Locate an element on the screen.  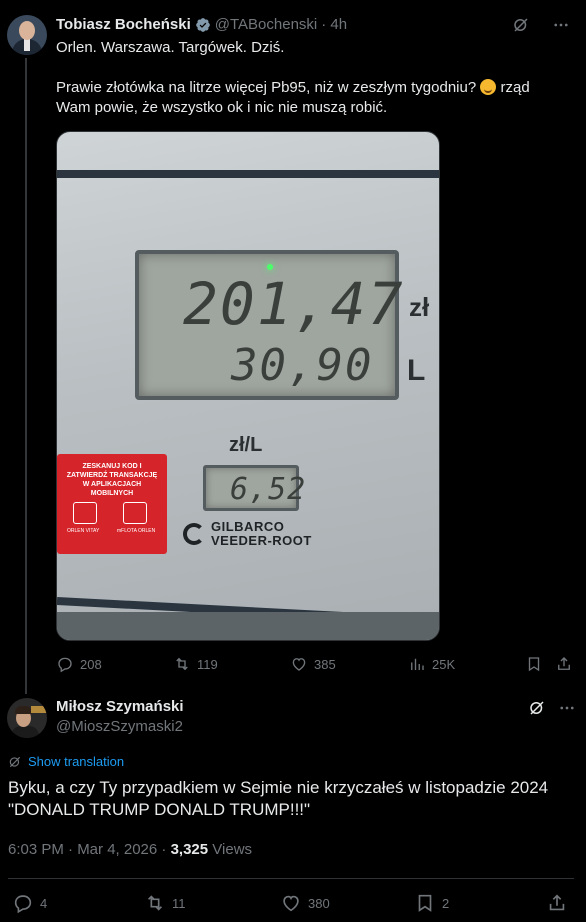
views-button: 25K is located at coordinates (431, 664).